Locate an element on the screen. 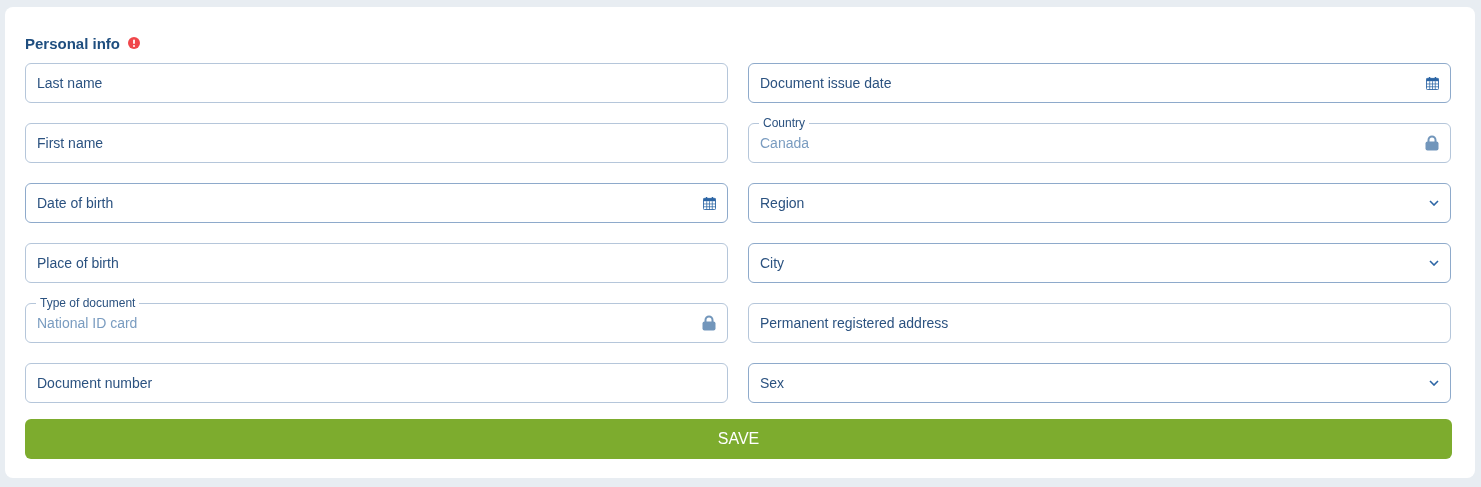 The width and height of the screenshot is (1481, 487). text-field: Place of birth is located at coordinates (376, 263).